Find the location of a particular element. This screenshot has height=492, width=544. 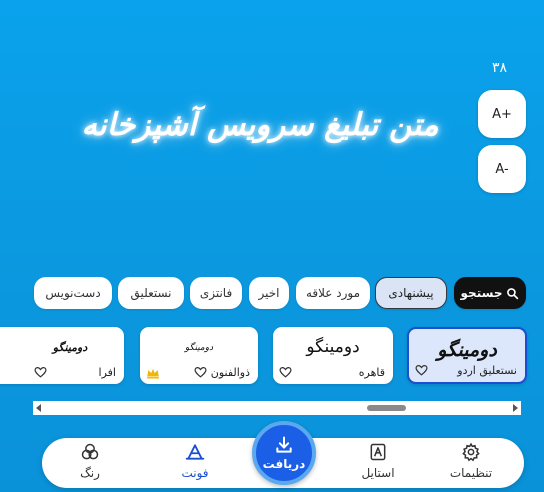

chip-recent: اخیر is located at coordinates (269, 293).